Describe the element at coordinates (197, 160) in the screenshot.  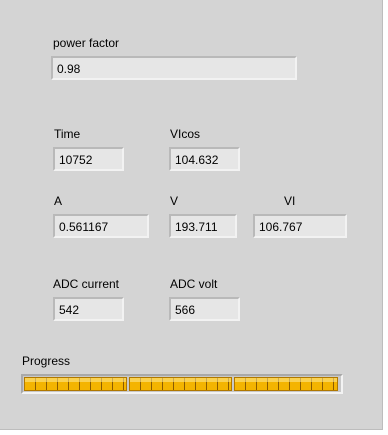
I see `vicos-value: 104.632` at that location.